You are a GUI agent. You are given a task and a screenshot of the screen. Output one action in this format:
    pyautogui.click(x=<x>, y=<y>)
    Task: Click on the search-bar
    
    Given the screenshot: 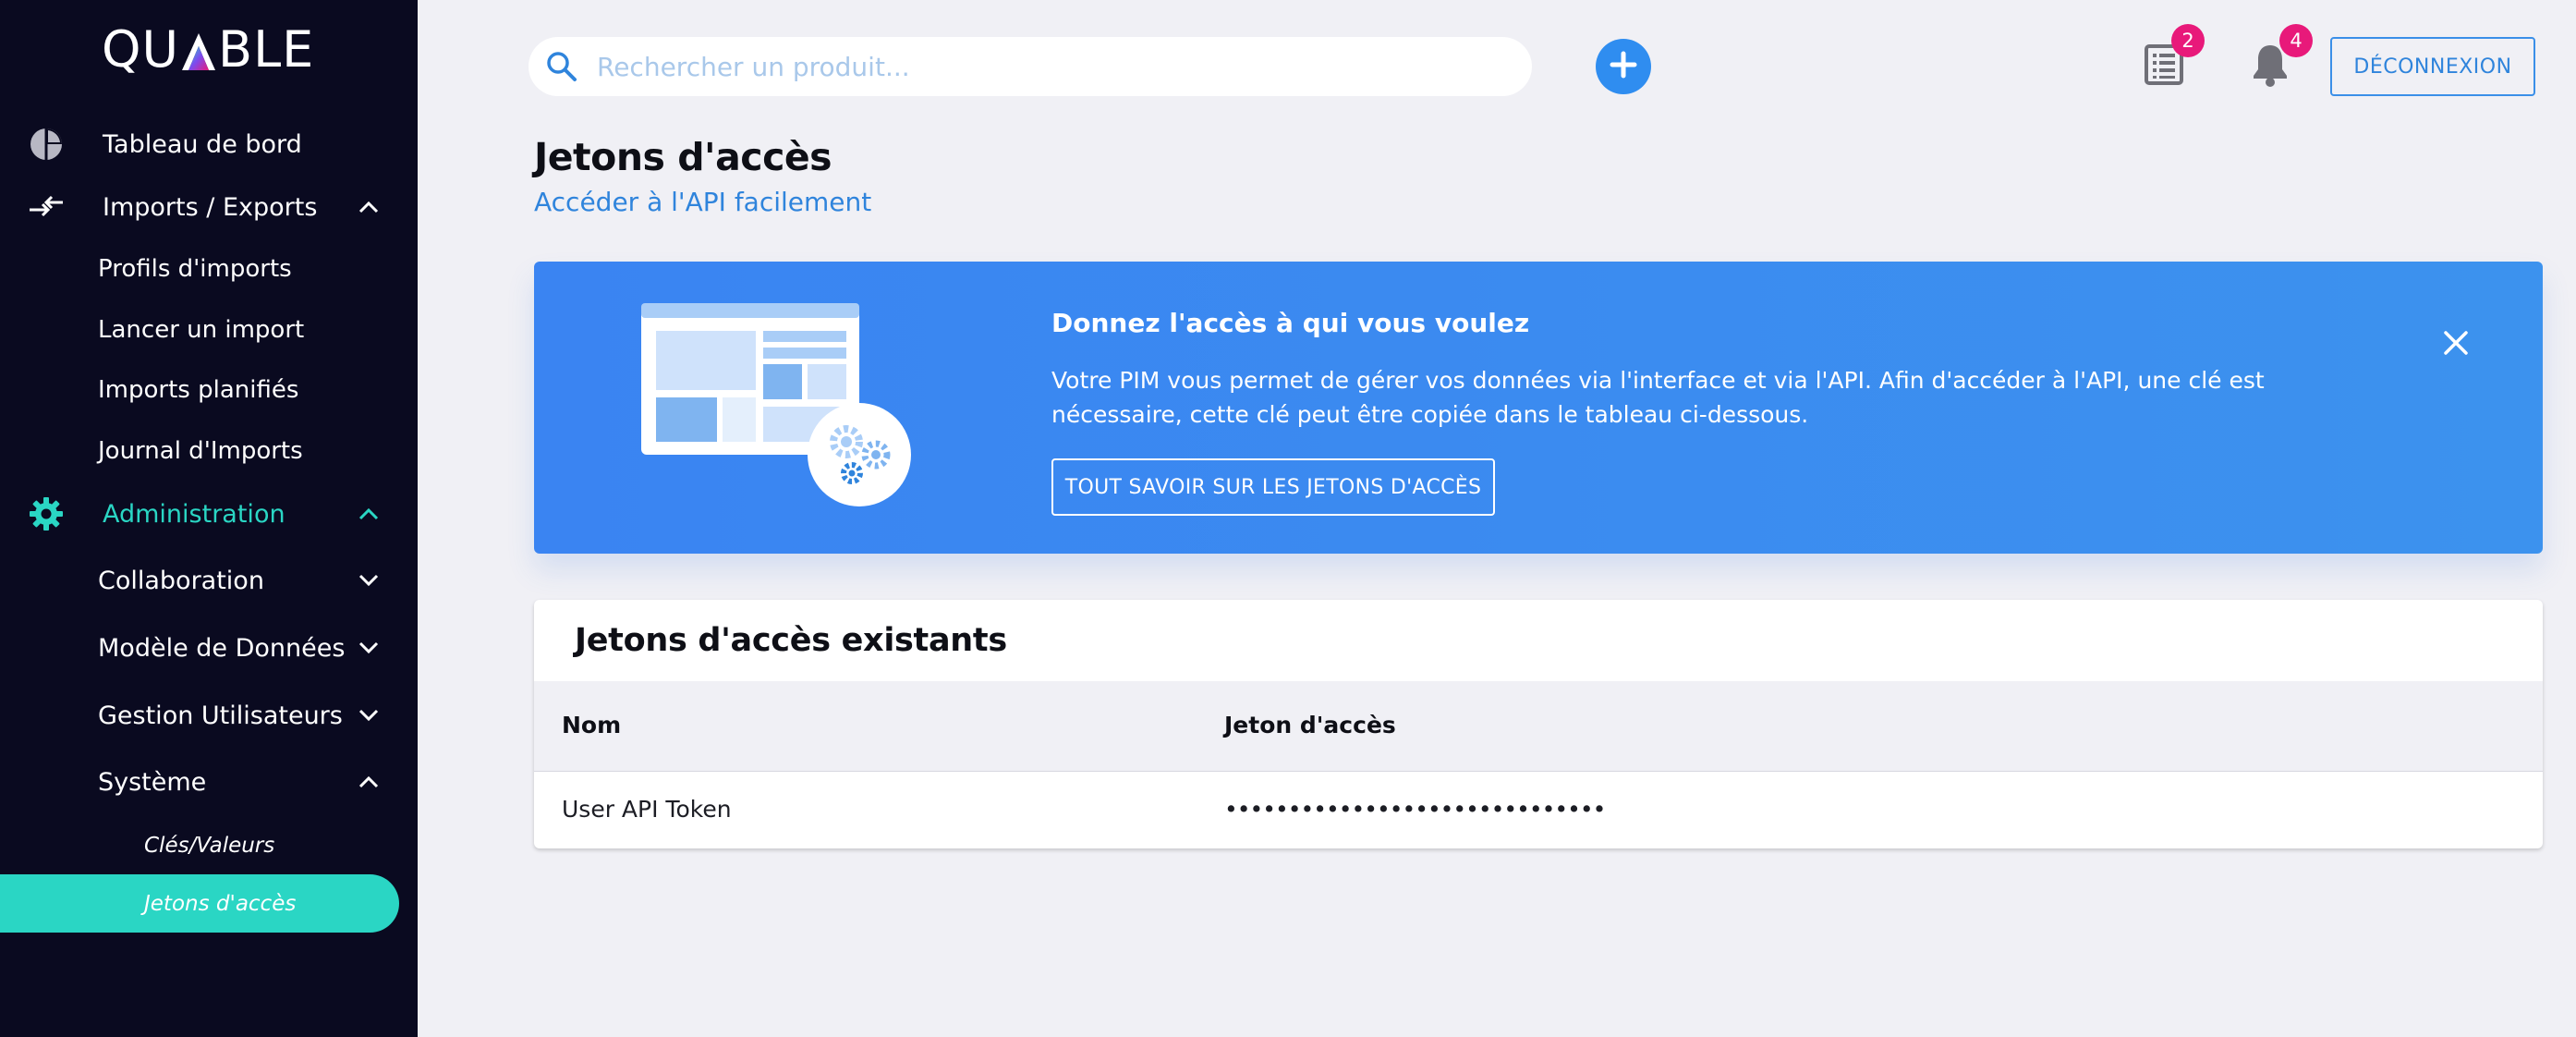 What is the action you would take?
    pyautogui.click(x=1030, y=67)
    